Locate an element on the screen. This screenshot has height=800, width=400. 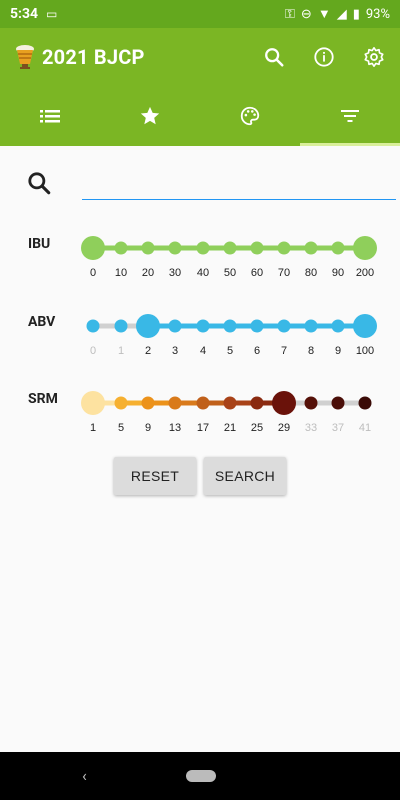
abv-tick-label: 8 is located at coordinates (311, 351).